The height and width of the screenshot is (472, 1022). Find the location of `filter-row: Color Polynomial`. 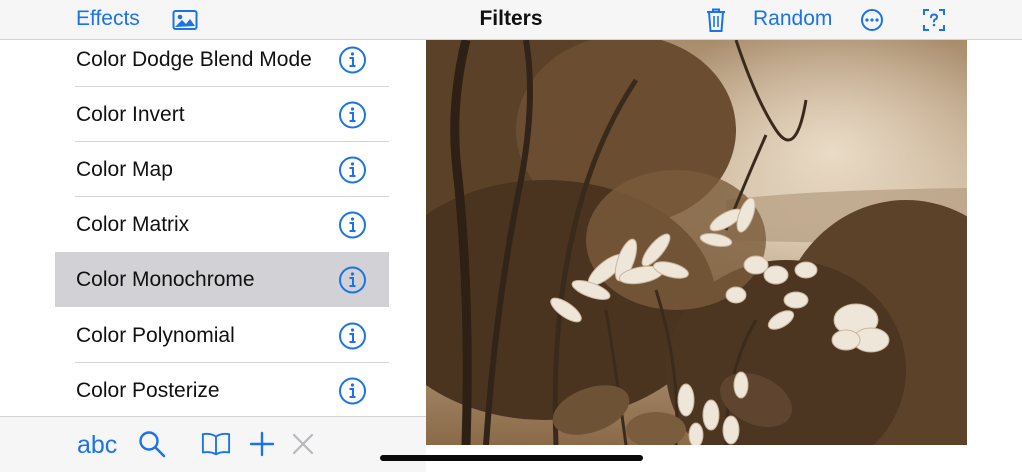

filter-row: Color Polynomial is located at coordinates (222, 335).